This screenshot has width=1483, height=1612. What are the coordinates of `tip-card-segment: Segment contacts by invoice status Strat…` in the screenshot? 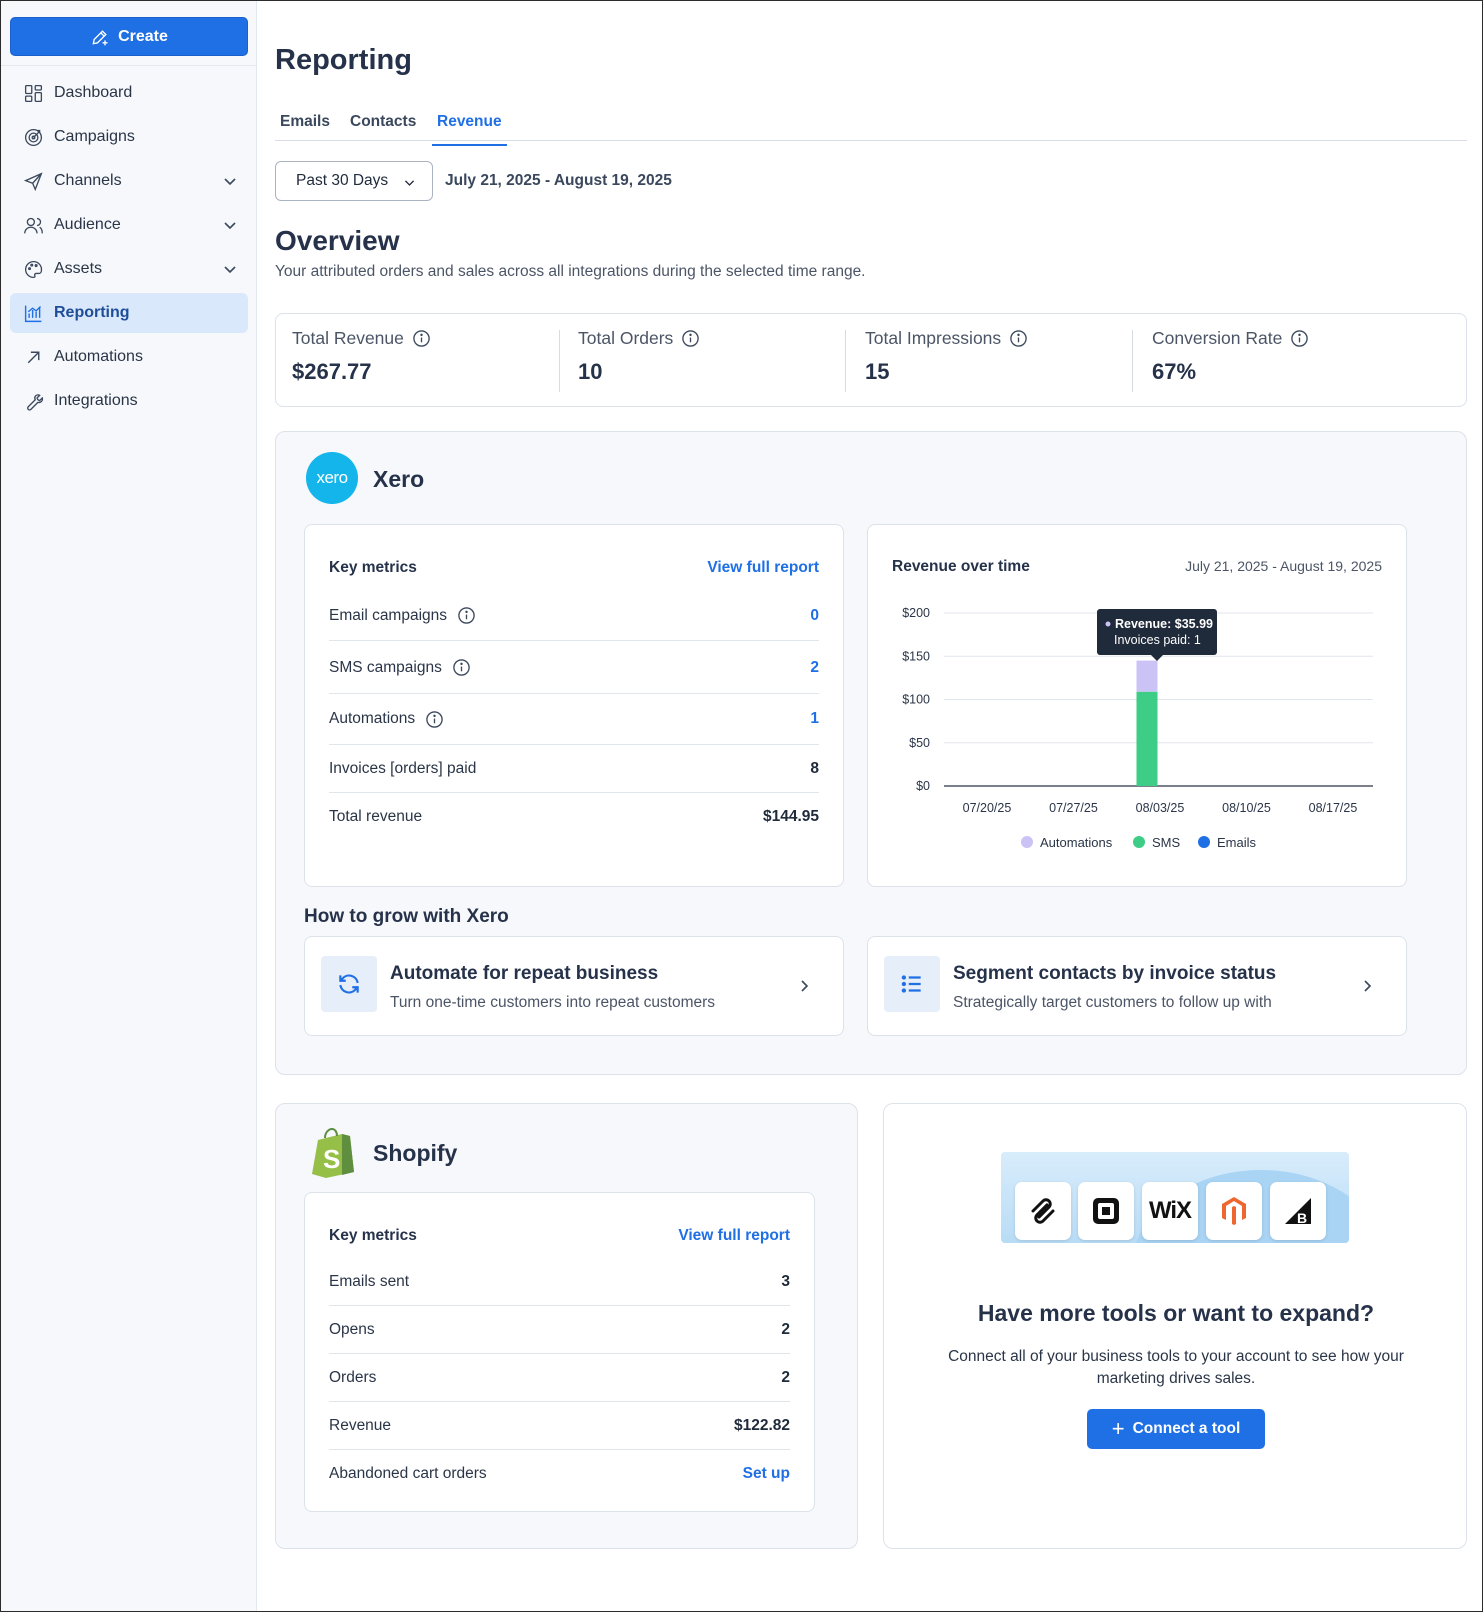 It's located at (1137, 986).